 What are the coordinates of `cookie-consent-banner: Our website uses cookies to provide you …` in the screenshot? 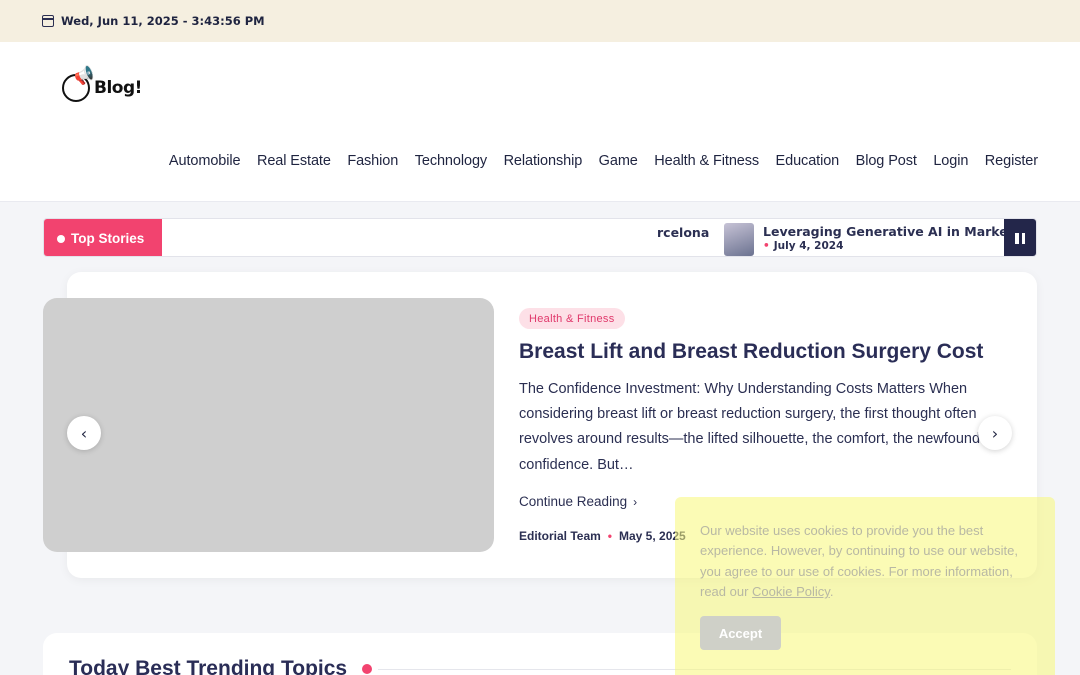 It's located at (865, 586).